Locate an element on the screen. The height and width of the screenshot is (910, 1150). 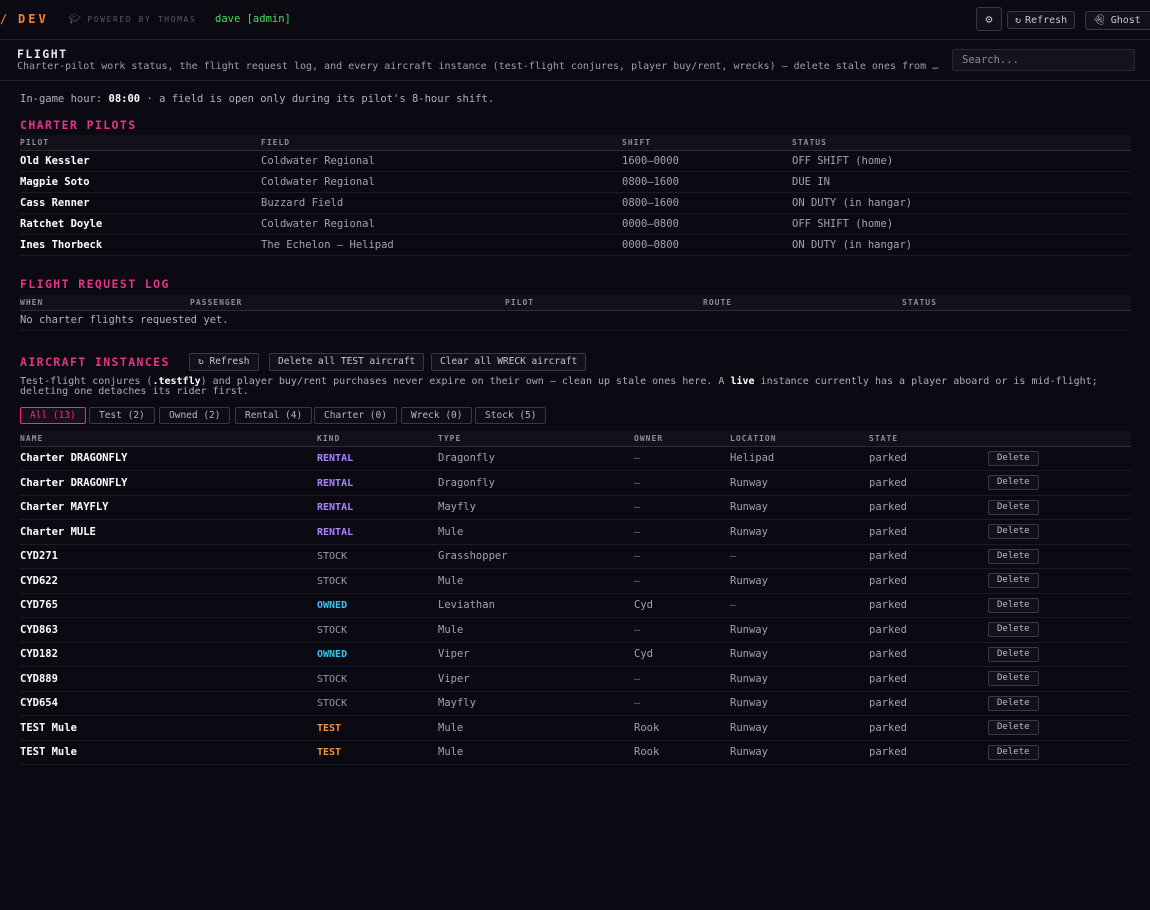
aircraft-kind: OWNED is located at coordinates (377, 654).